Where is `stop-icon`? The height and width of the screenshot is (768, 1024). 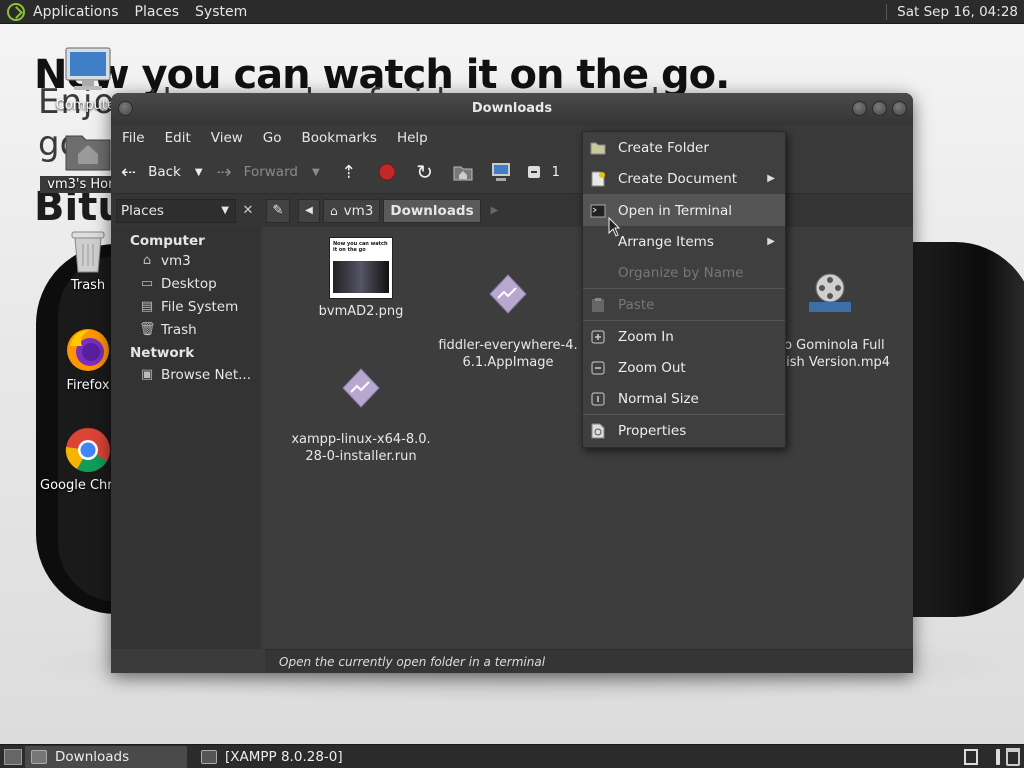
stop-icon is located at coordinates (387, 172).